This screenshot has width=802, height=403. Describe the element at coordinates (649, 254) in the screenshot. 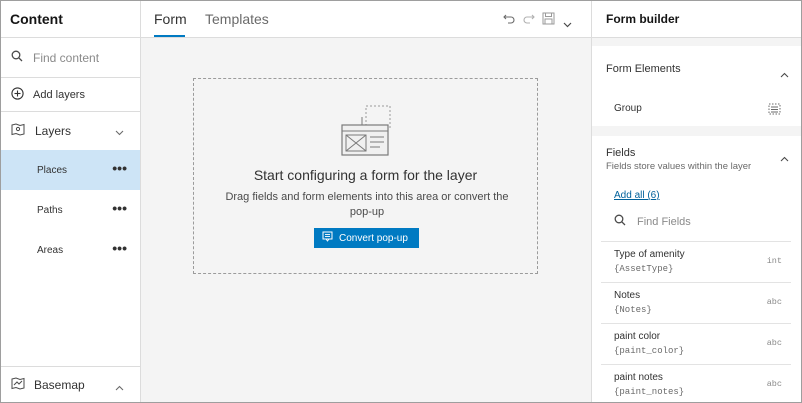

I see `field-name: Type of amenity` at that location.